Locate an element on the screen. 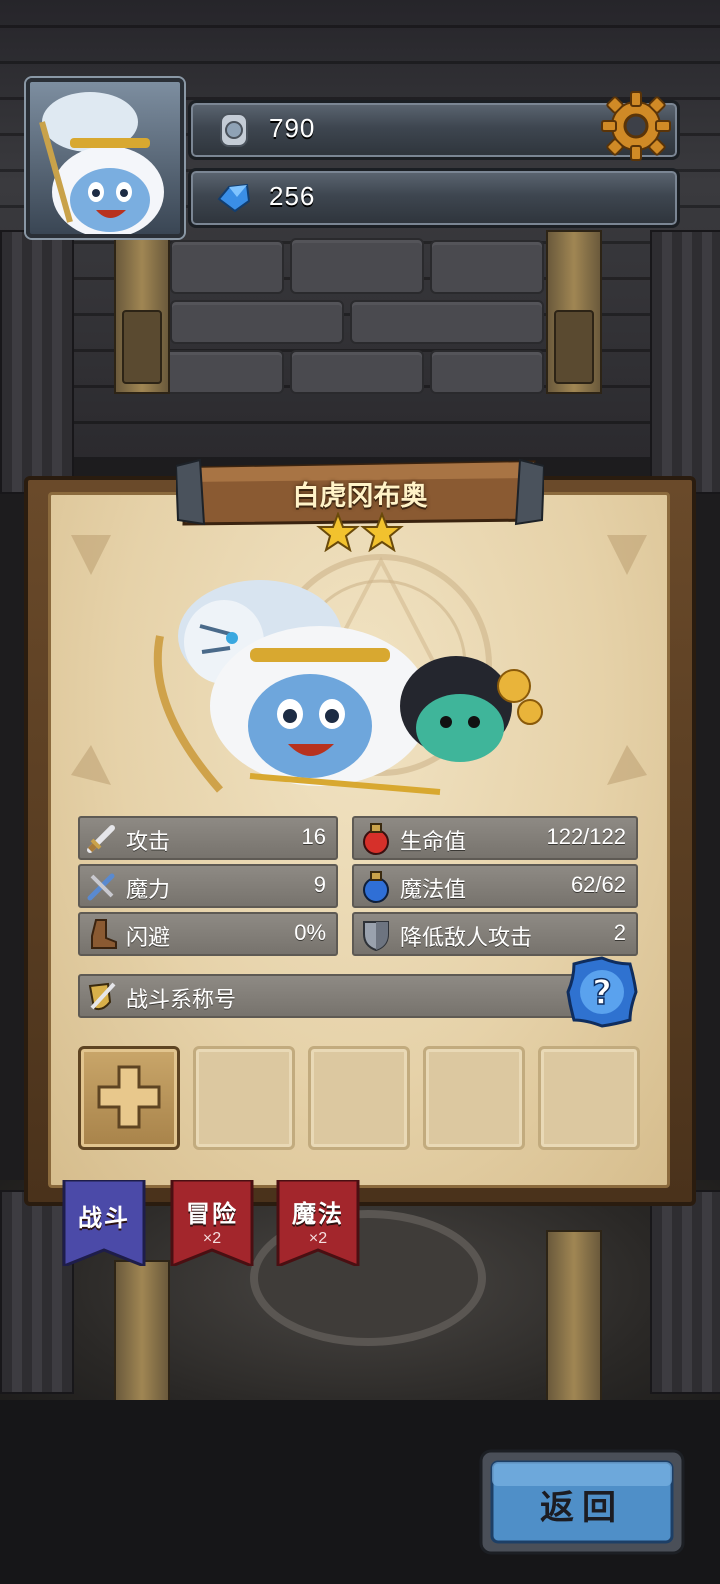 This screenshot has height=1584, width=720. silver-coin-icon is located at coordinates (234, 130).